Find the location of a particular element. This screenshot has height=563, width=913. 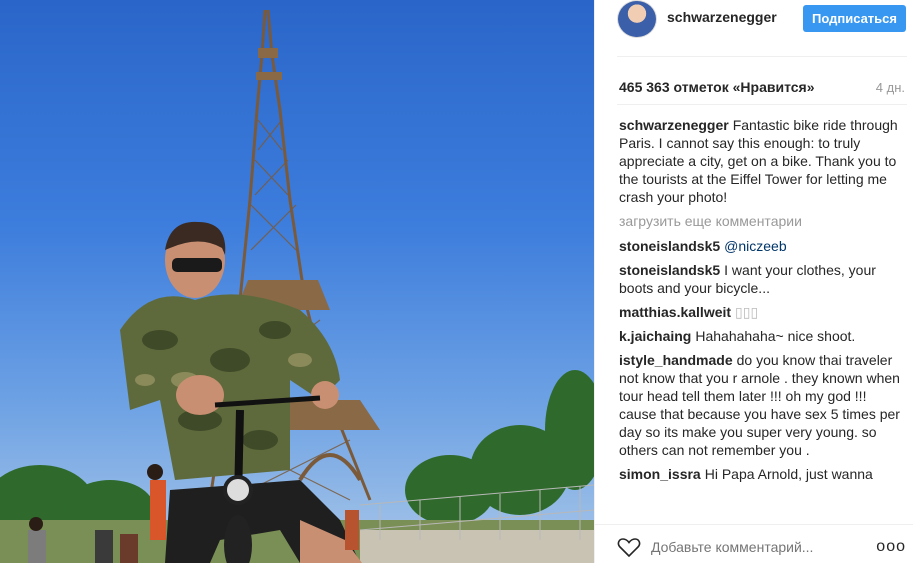

heart-icon is located at coordinates (629, 547).